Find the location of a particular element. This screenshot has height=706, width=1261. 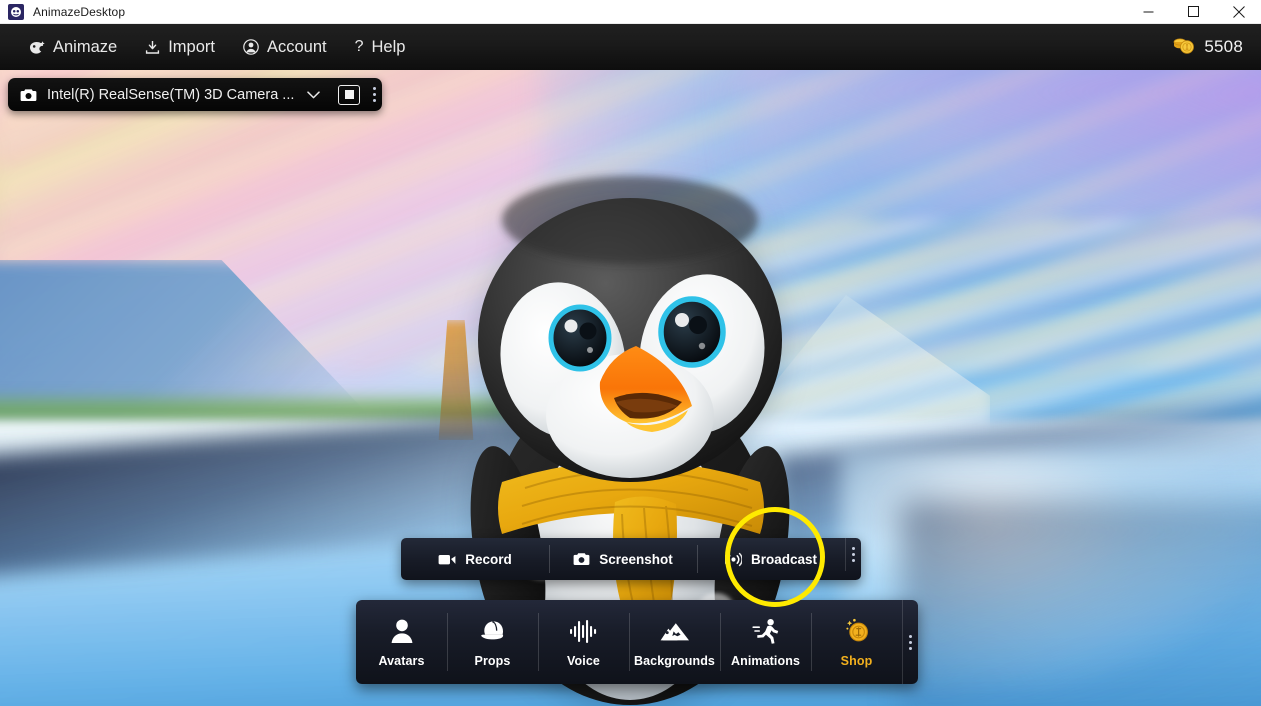

capture-overflow-menu-icon is located at coordinates (853, 554).